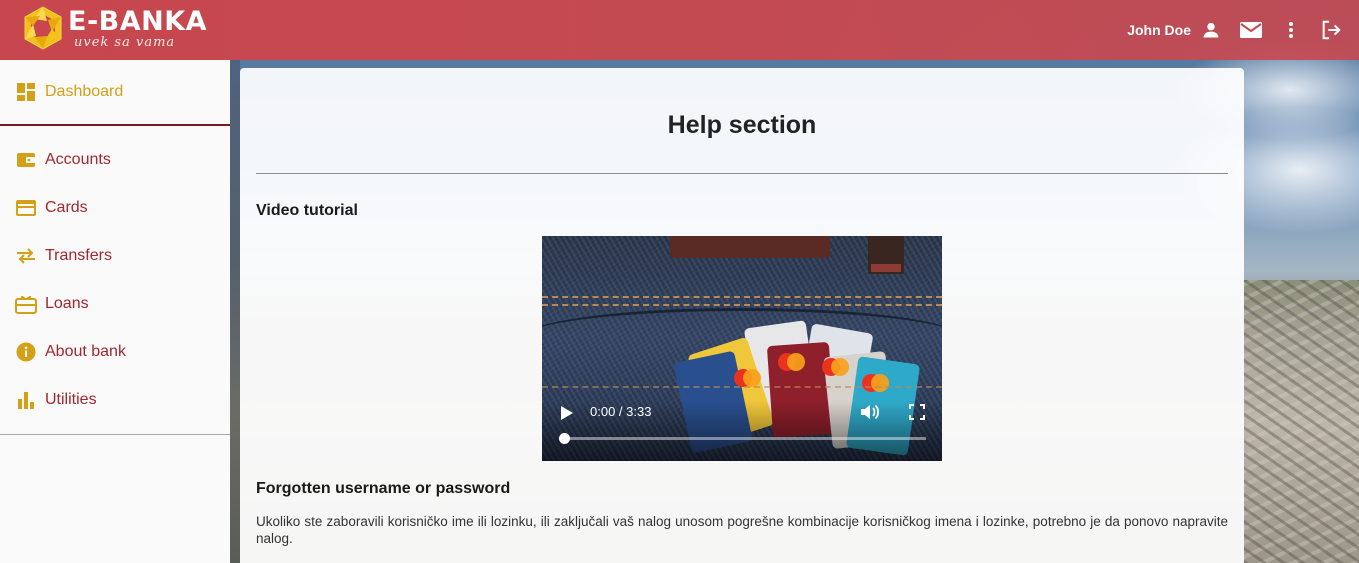 This screenshot has height=563, width=1359. Describe the element at coordinates (26, 256) in the screenshot. I see `swap-arrows-icon` at that location.